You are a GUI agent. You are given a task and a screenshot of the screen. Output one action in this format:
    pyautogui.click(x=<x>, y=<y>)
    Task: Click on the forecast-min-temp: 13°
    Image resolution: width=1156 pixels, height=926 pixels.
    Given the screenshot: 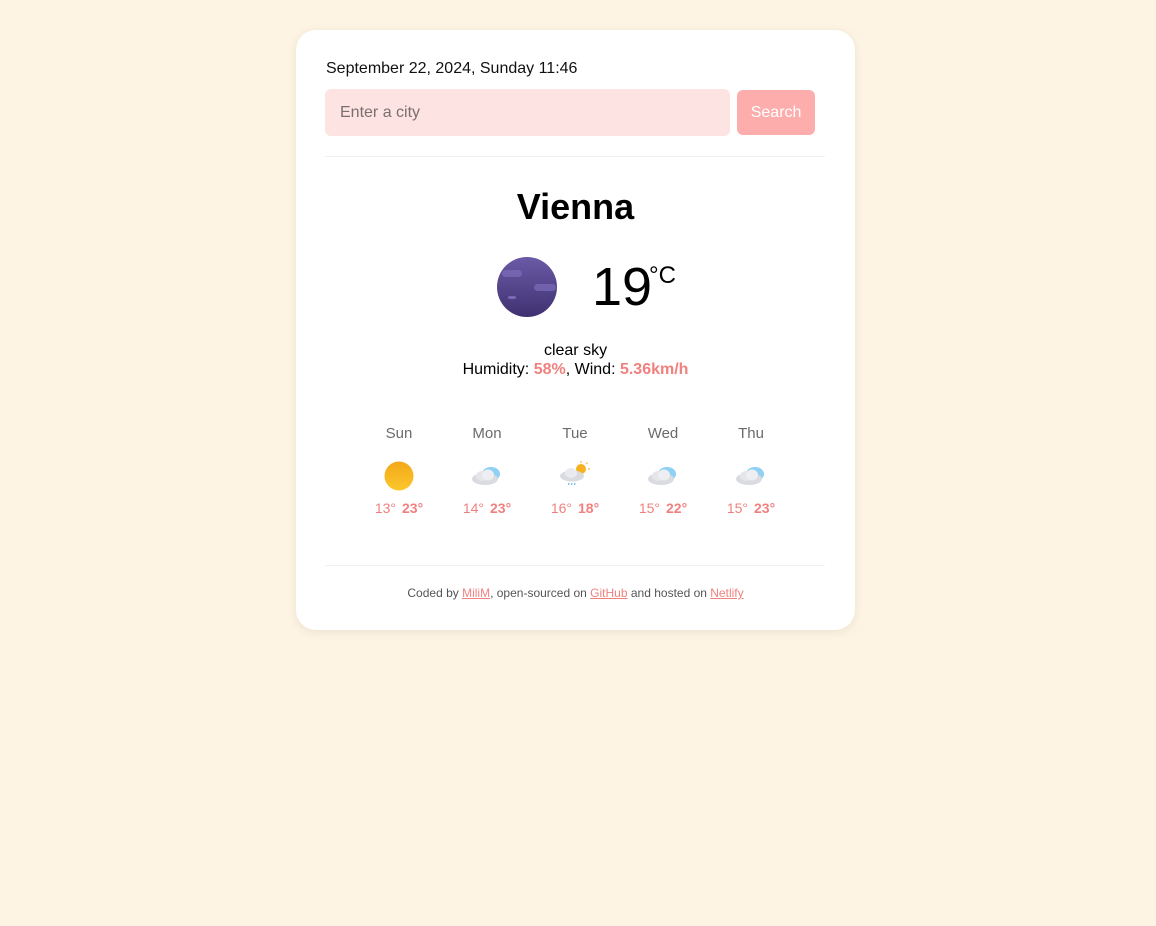 What is the action you would take?
    pyautogui.click(x=385, y=508)
    